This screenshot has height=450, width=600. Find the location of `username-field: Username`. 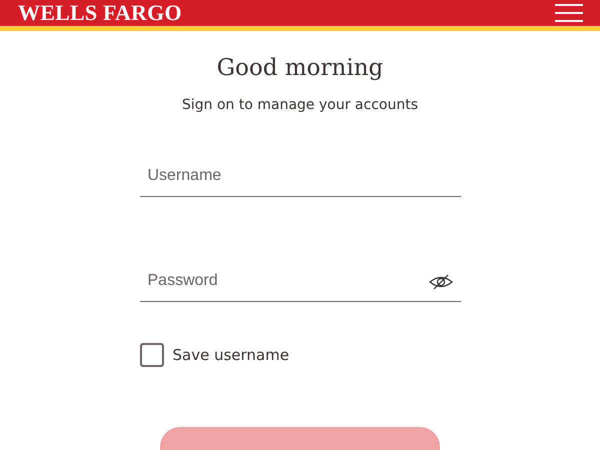

username-field: Username is located at coordinates (300, 176).